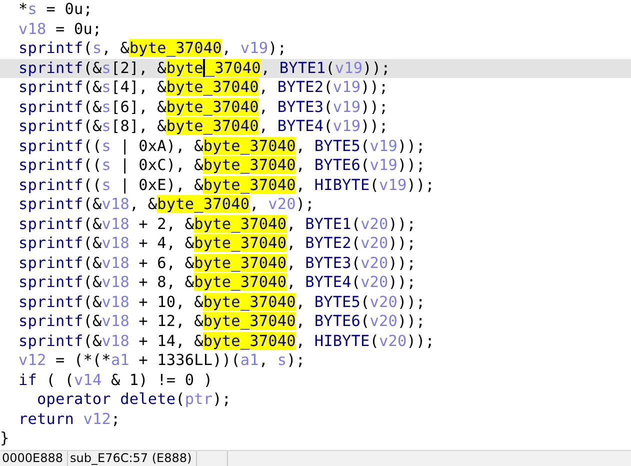 The width and height of the screenshot is (631, 466). What do you see at coordinates (152, 48) in the screenshot?
I see `code-line: sprintf(s, &byte_37040, v19);` at bounding box center [152, 48].